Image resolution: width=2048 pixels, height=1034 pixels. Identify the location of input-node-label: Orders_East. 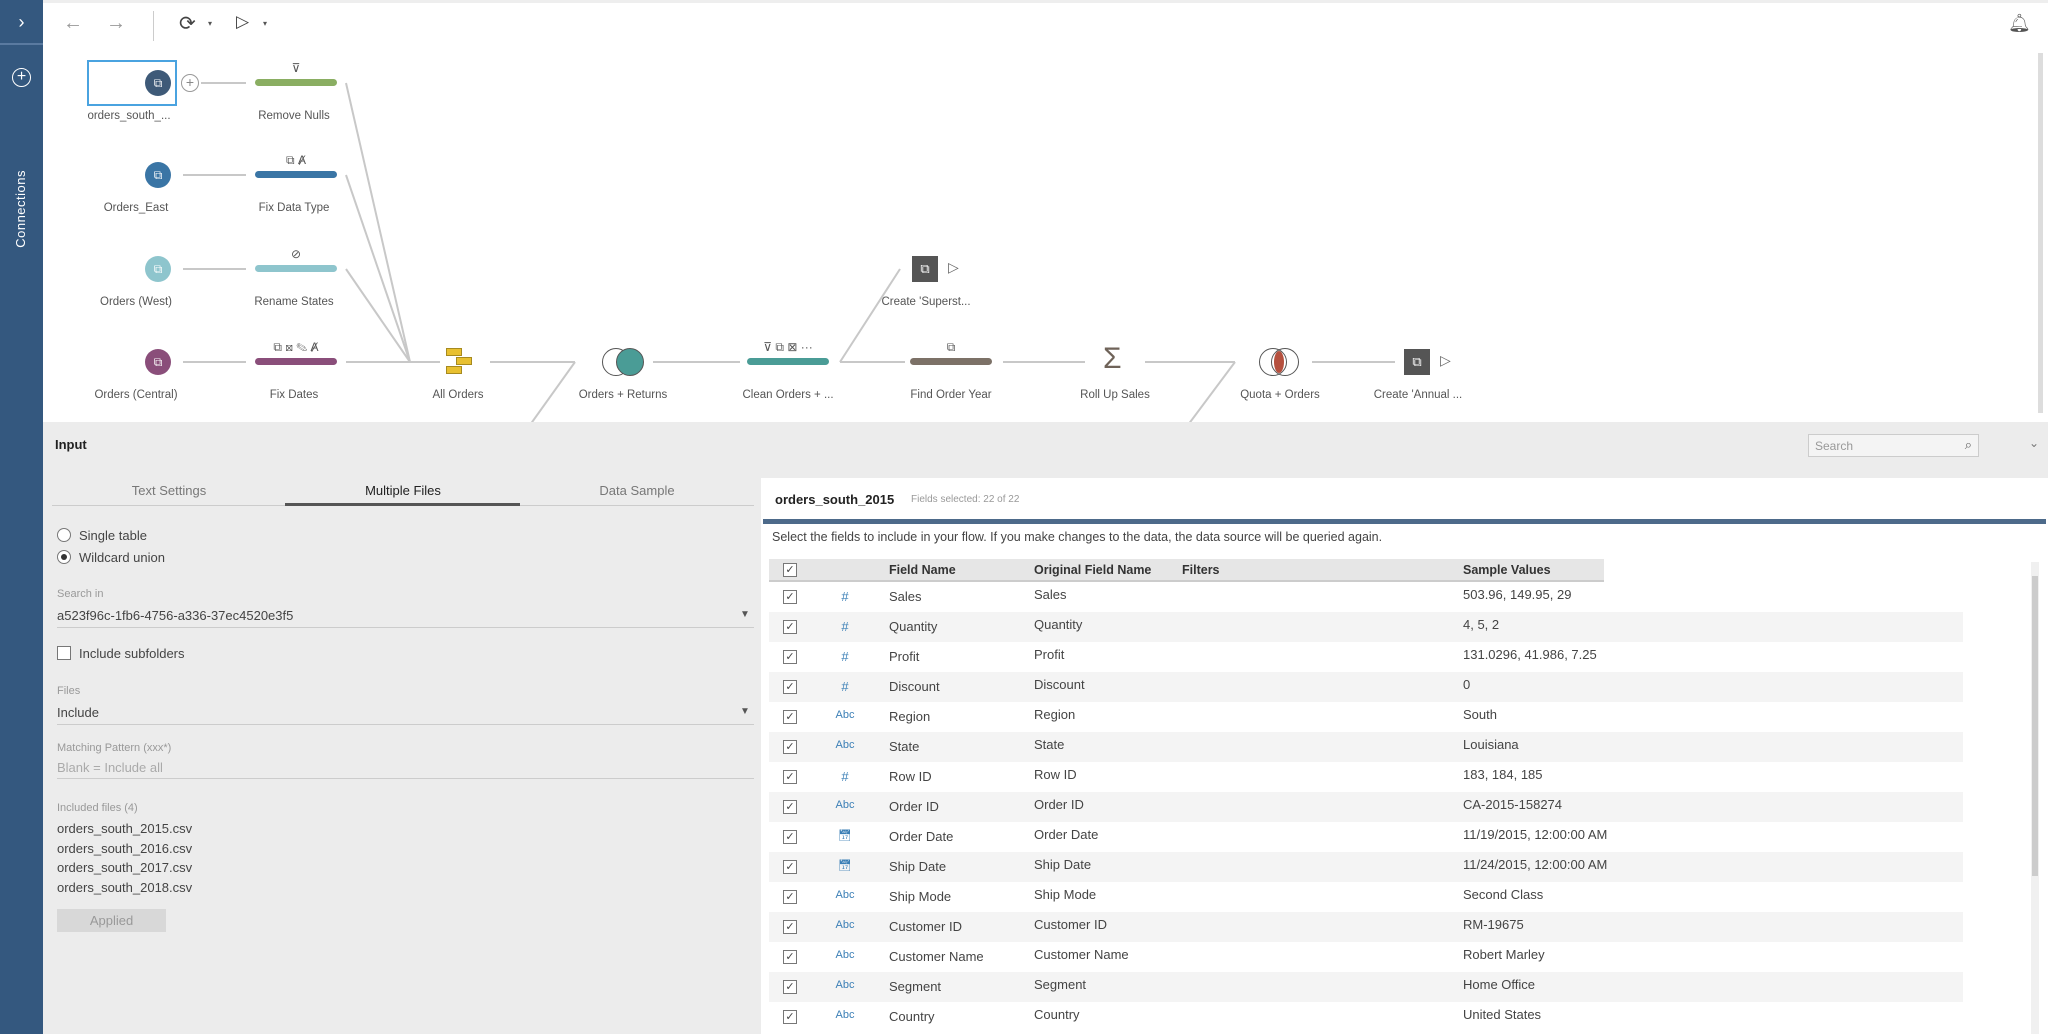
(136, 208).